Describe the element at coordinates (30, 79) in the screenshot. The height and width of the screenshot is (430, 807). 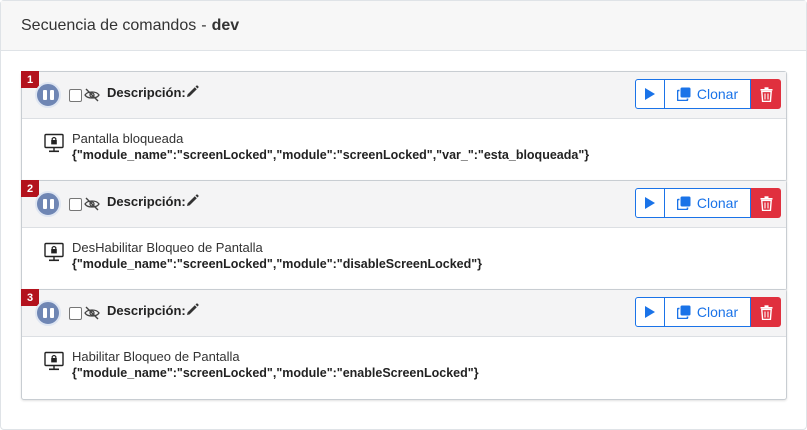
I see `step-number-badge: 1` at that location.